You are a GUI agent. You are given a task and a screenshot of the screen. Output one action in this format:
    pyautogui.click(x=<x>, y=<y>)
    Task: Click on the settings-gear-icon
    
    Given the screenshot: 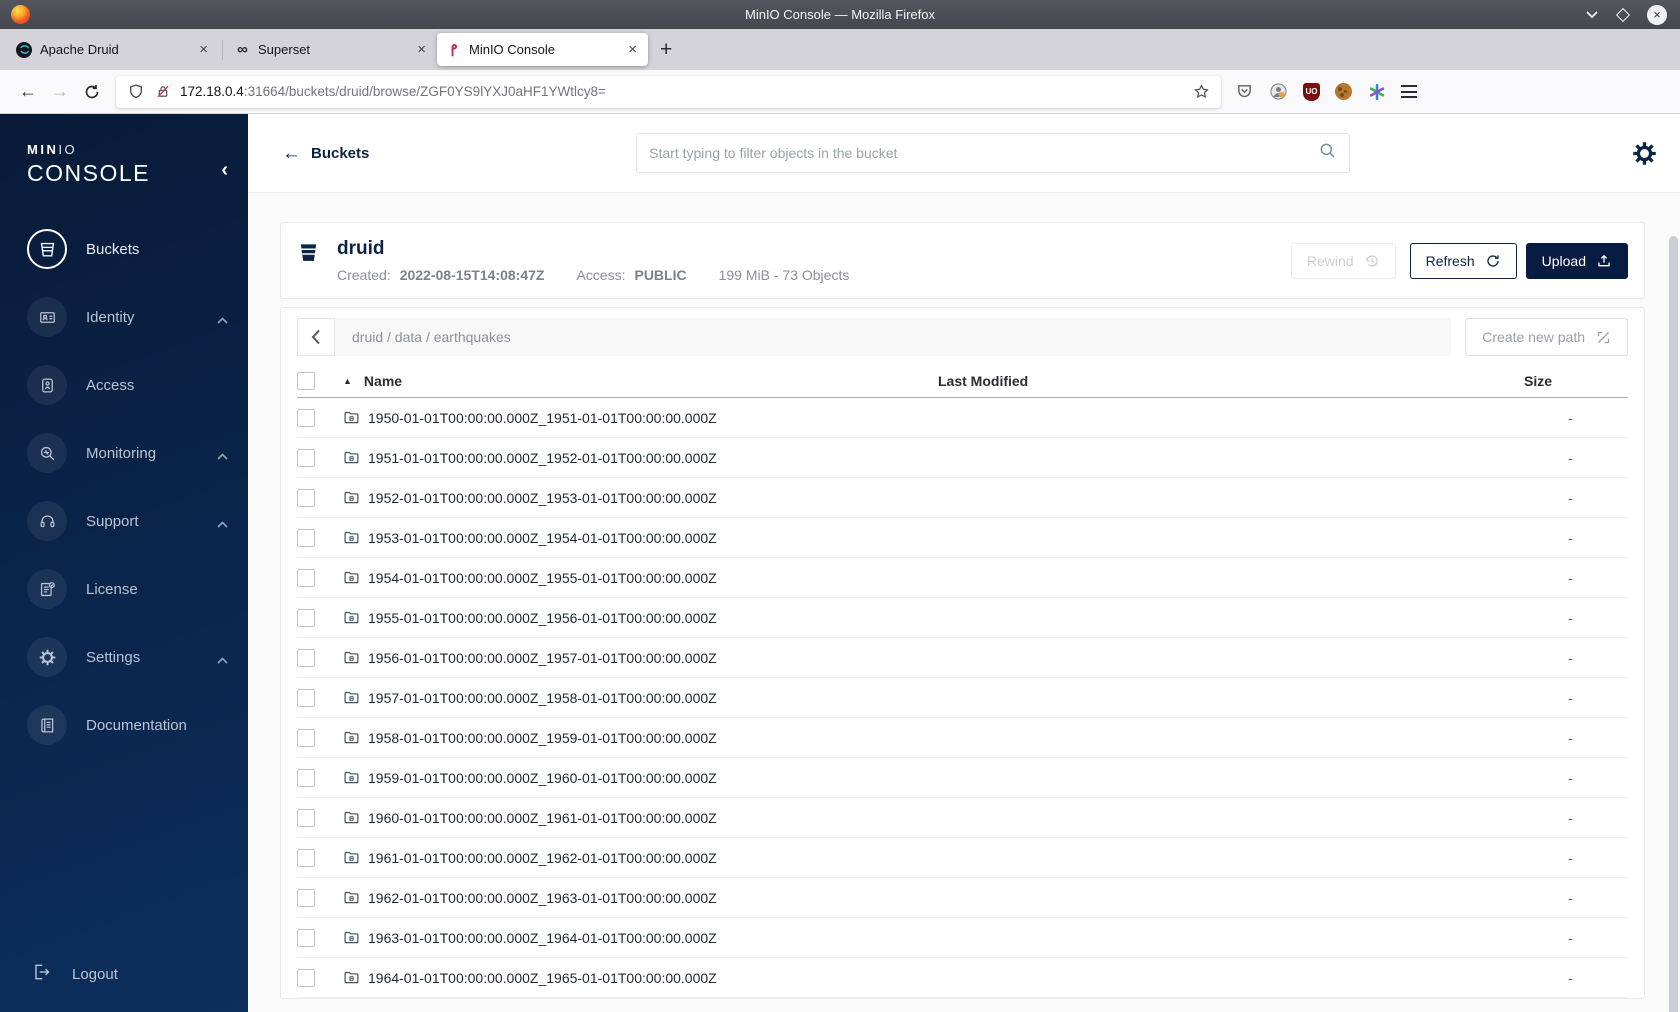 What is the action you would take?
    pyautogui.click(x=1644, y=153)
    